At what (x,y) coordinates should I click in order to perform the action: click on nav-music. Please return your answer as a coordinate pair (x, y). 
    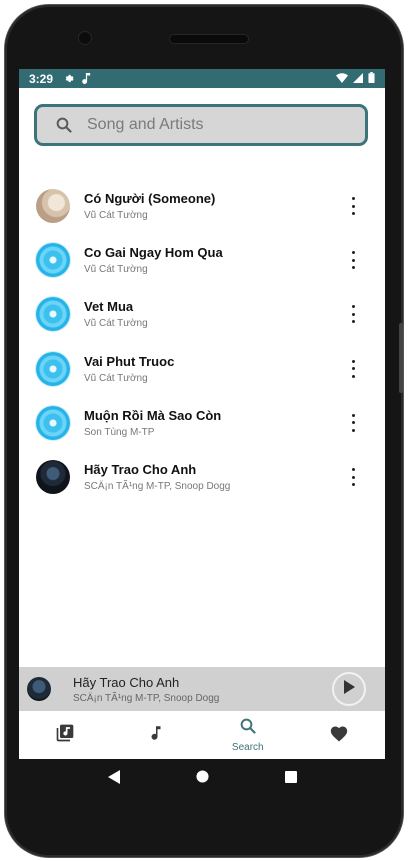
    Looking at the image, I should click on (157, 735).